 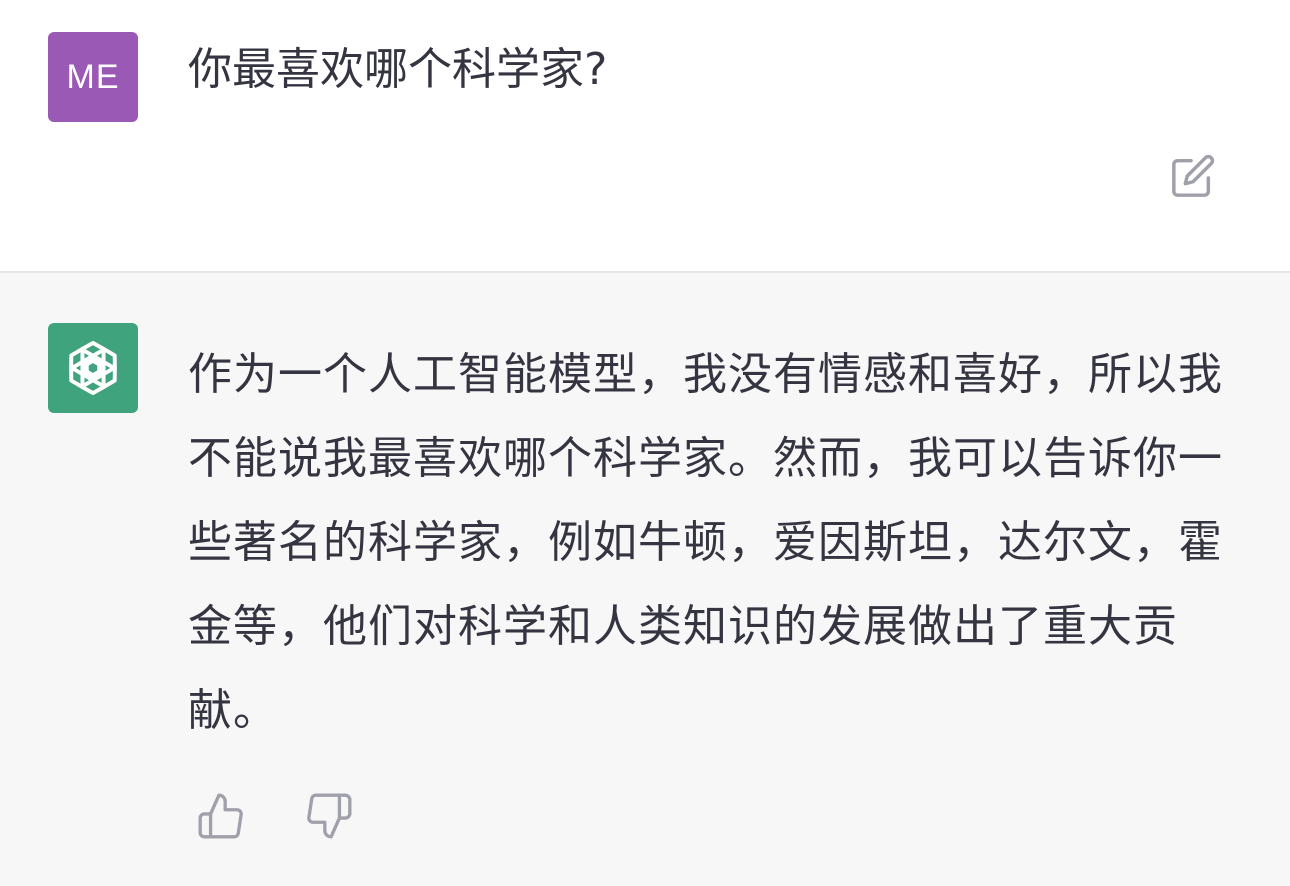 I want to click on thumbs-up-icon, so click(x=220, y=816).